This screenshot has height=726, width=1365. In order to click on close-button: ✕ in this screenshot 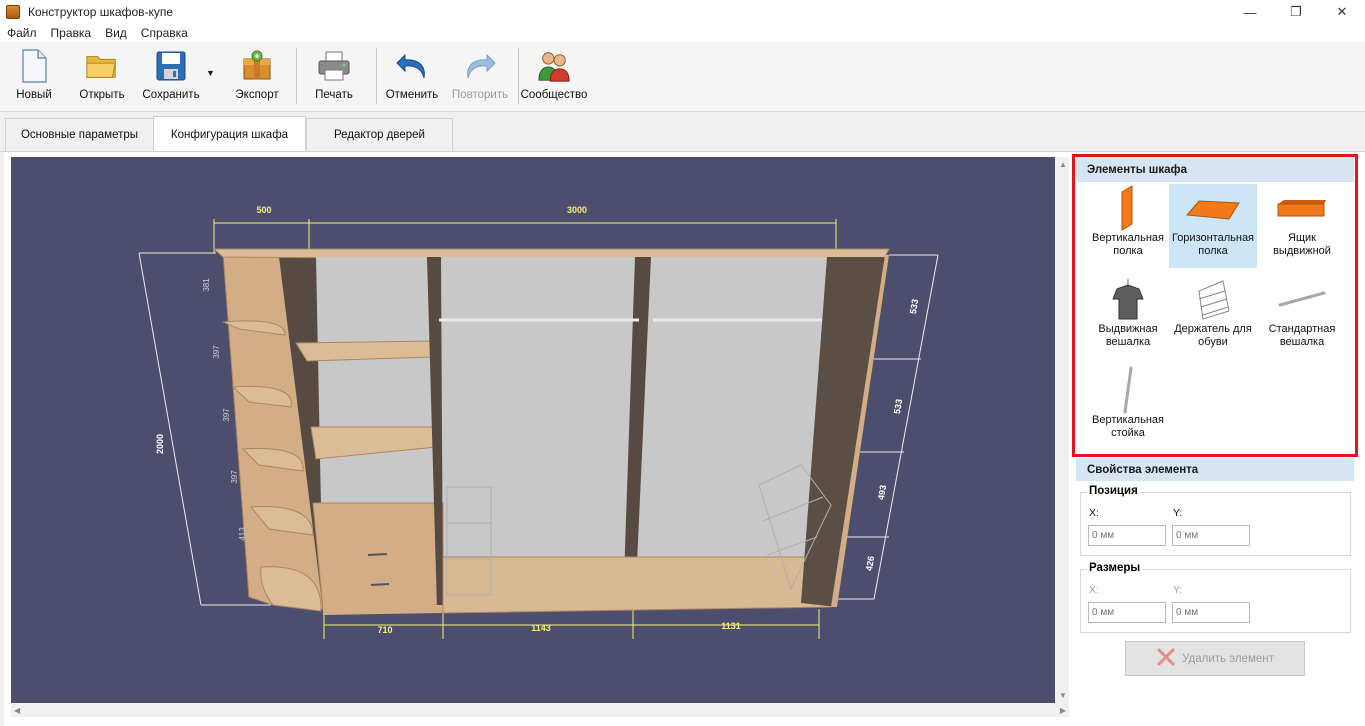, I will do `click(1342, 12)`.